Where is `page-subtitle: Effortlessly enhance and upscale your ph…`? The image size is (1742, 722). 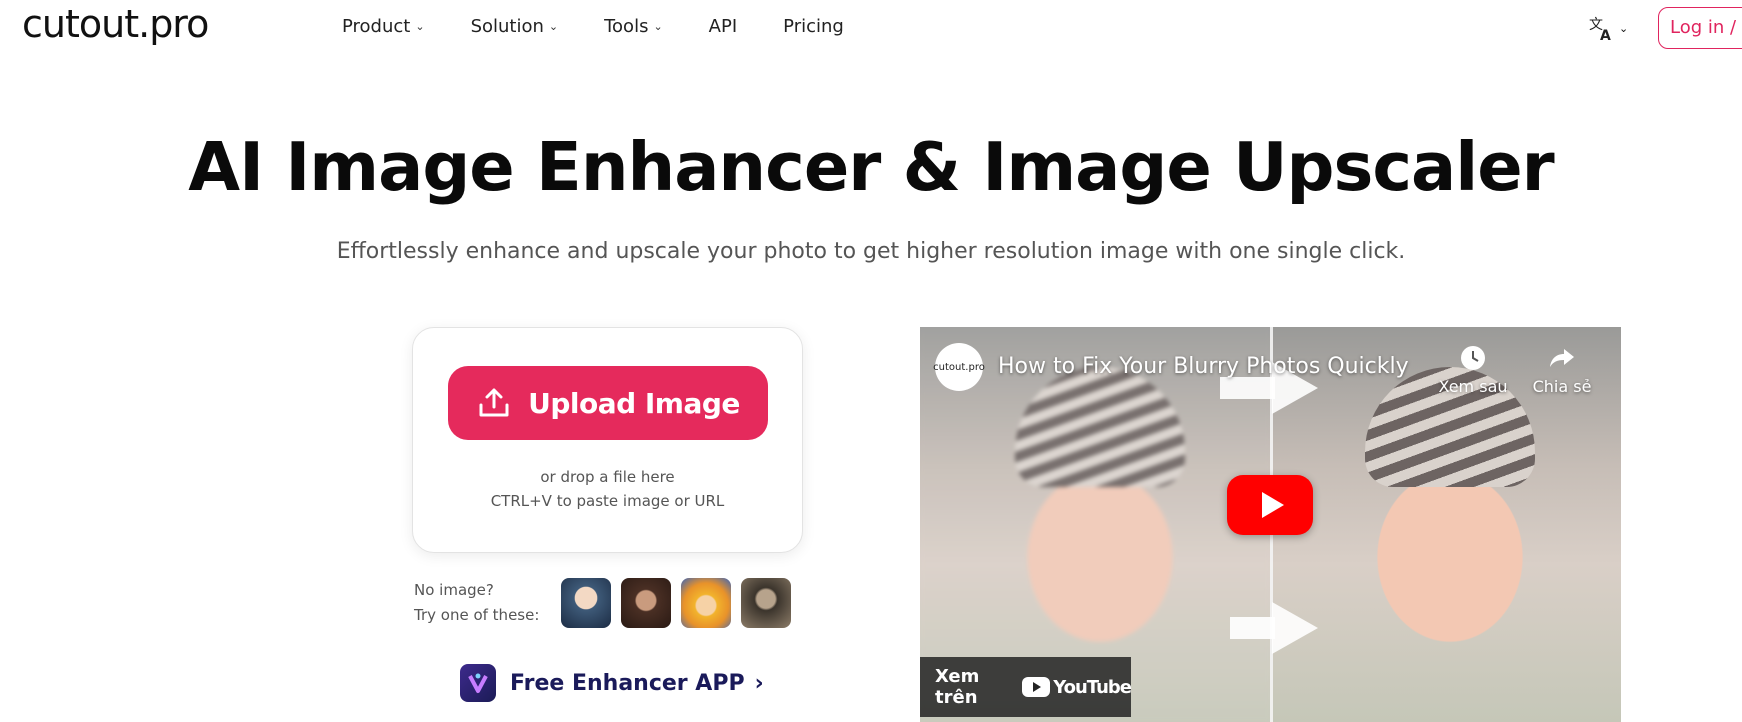 page-subtitle: Effortlessly enhance and upscale your ph… is located at coordinates (871, 251).